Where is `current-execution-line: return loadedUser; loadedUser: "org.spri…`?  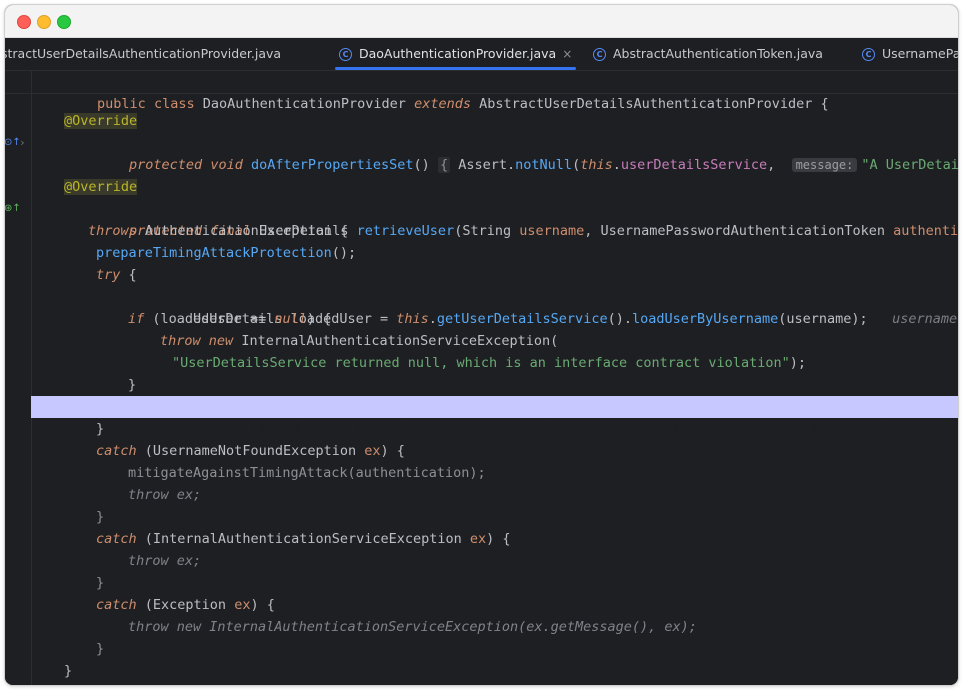 current-execution-line: return loadedUser; loadedUser: "org.spri… is located at coordinates (494, 416).